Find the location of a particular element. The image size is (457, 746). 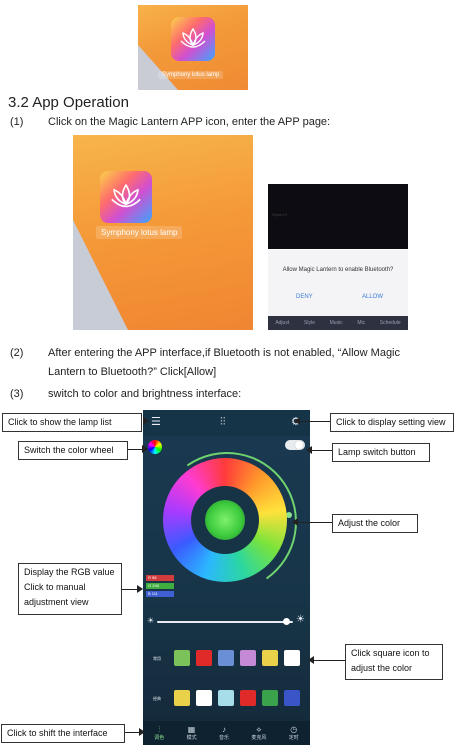

microphone-tab-icon: ⟡ is located at coordinates (259, 729).